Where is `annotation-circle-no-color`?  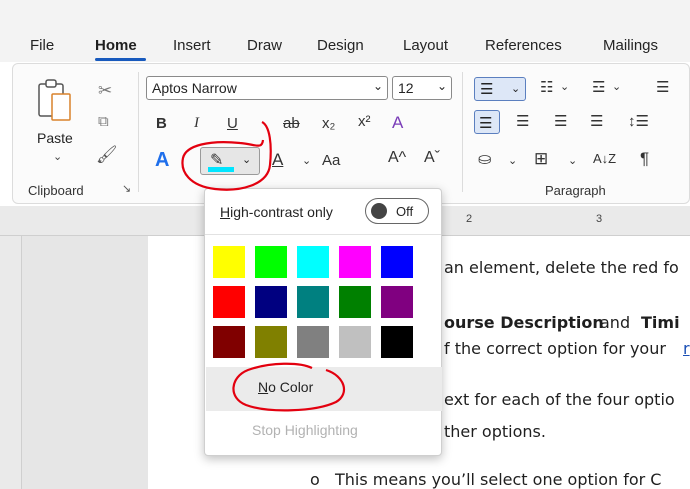 annotation-circle-no-color is located at coordinates (289, 387).